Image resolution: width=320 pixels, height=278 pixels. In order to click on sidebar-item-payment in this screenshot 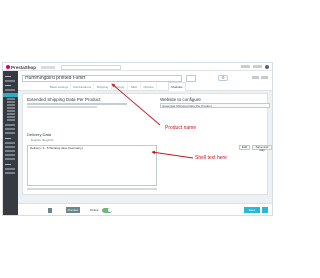, I will do `click(10, 155)`.